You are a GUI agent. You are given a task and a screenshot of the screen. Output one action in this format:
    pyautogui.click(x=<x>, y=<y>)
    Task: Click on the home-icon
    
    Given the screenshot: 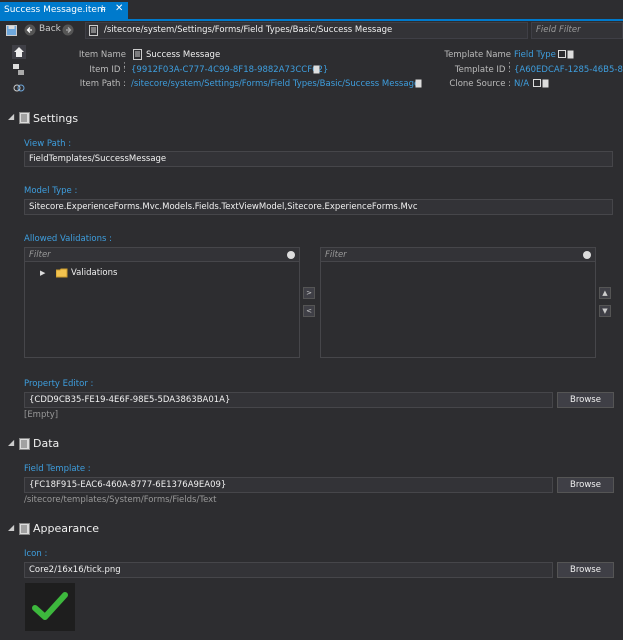 What is the action you would take?
    pyautogui.click(x=19, y=52)
    